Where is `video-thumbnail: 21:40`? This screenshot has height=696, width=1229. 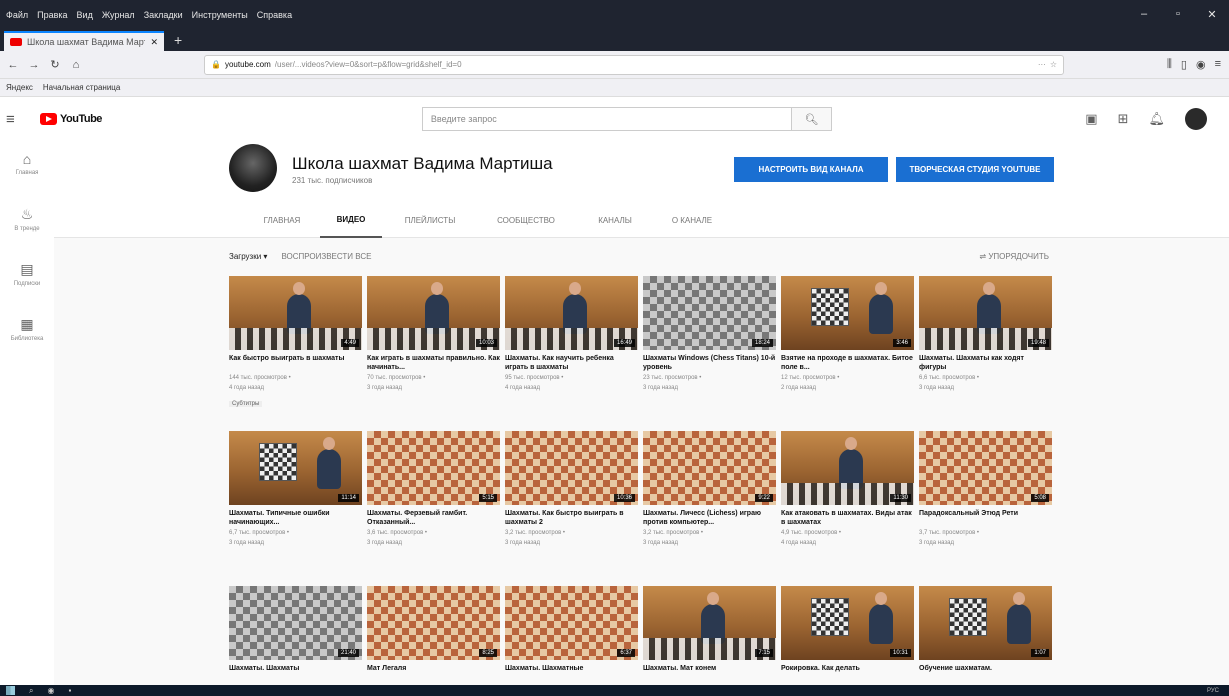 video-thumbnail: 21:40 is located at coordinates (295, 623).